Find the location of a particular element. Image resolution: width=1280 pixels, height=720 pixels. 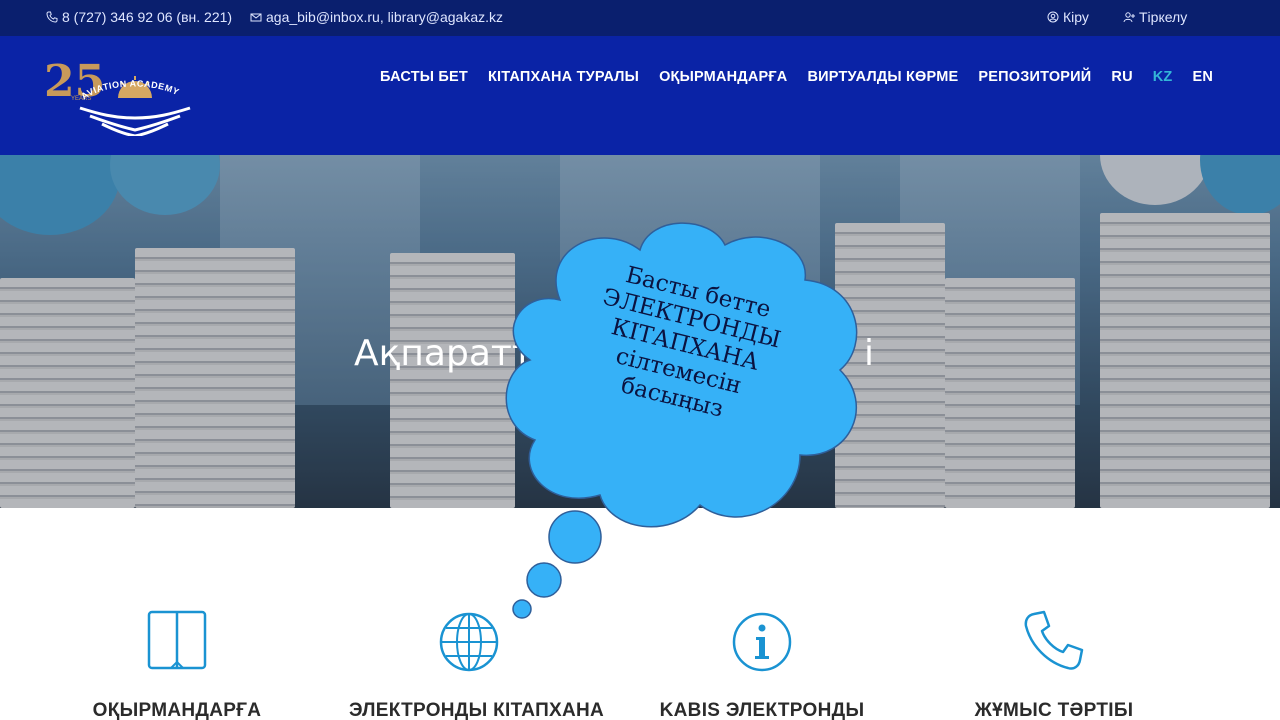

feature-readers: ОҚЫРМАНДАРҒА is located at coordinates (177, 664).